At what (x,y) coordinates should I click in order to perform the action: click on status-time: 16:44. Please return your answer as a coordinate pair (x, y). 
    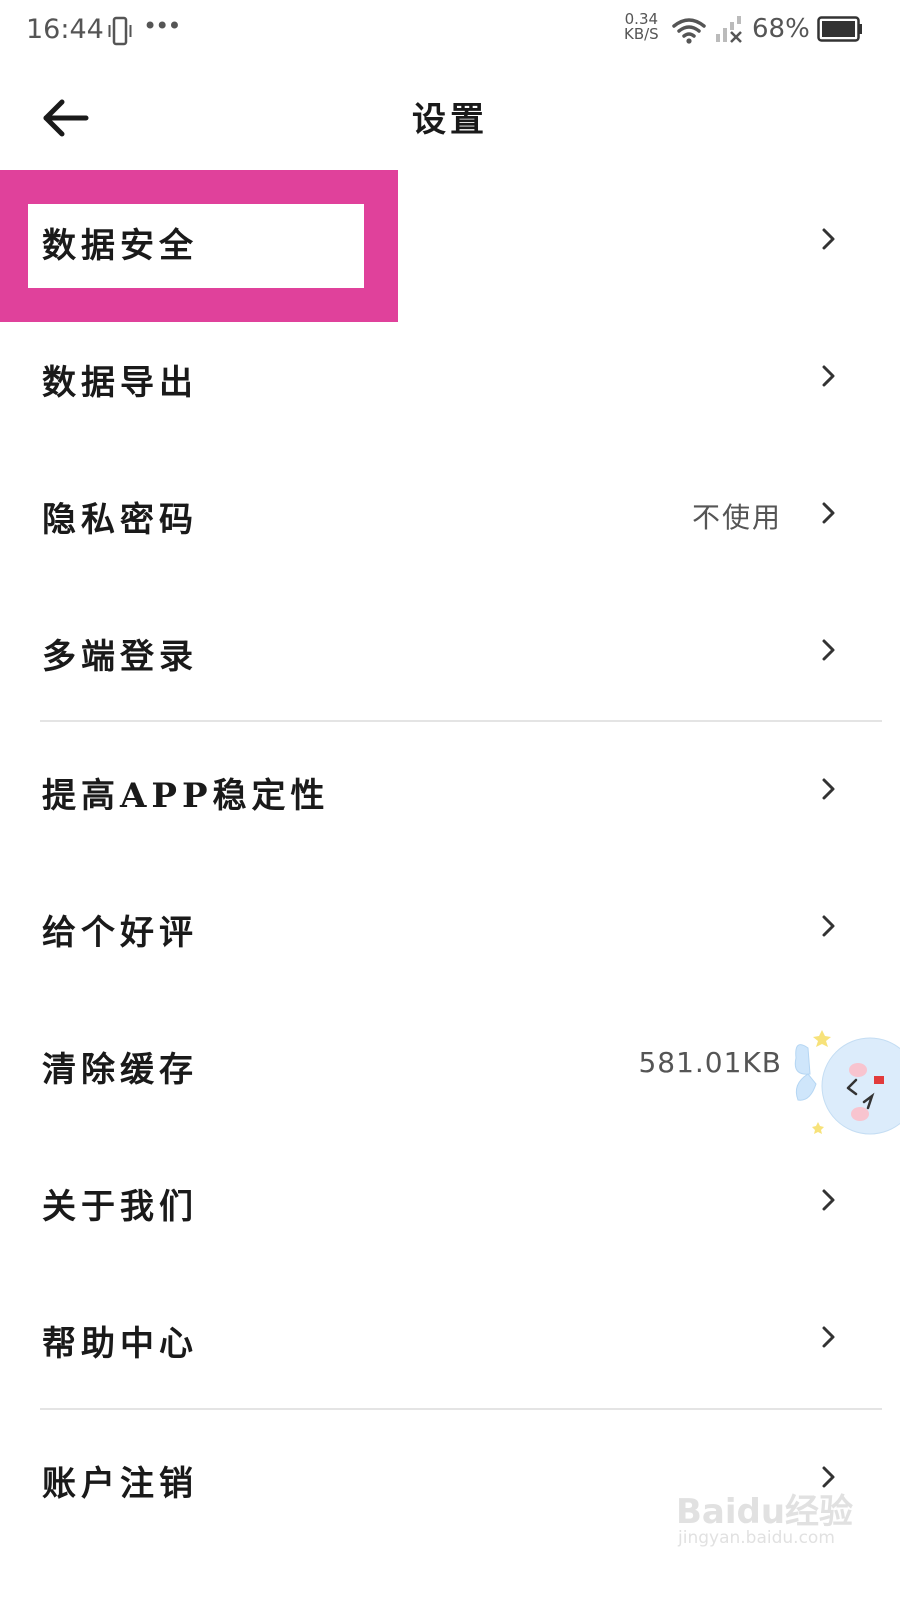
    Looking at the image, I should click on (65, 29).